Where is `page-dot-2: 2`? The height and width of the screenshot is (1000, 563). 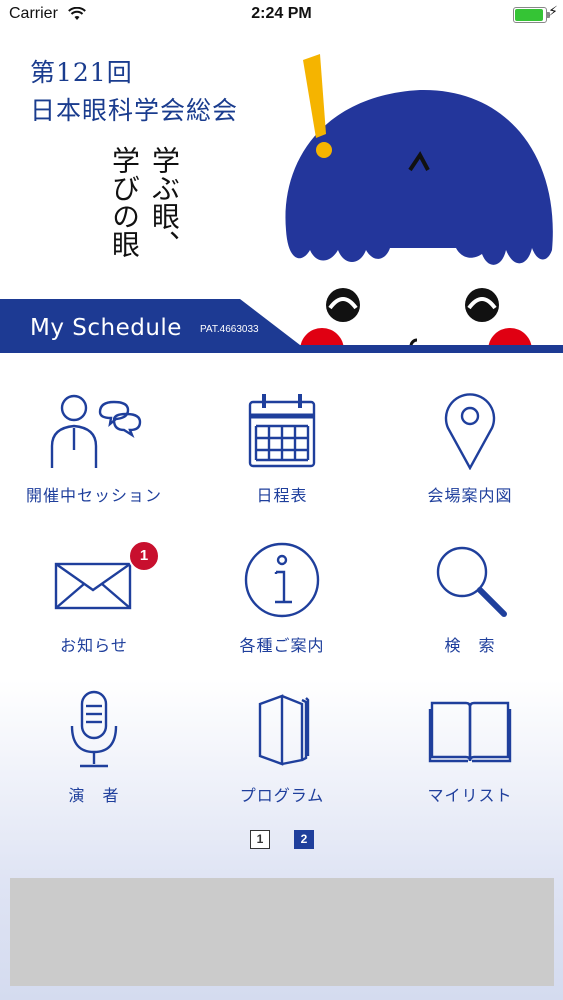 page-dot-2: 2 is located at coordinates (304, 839).